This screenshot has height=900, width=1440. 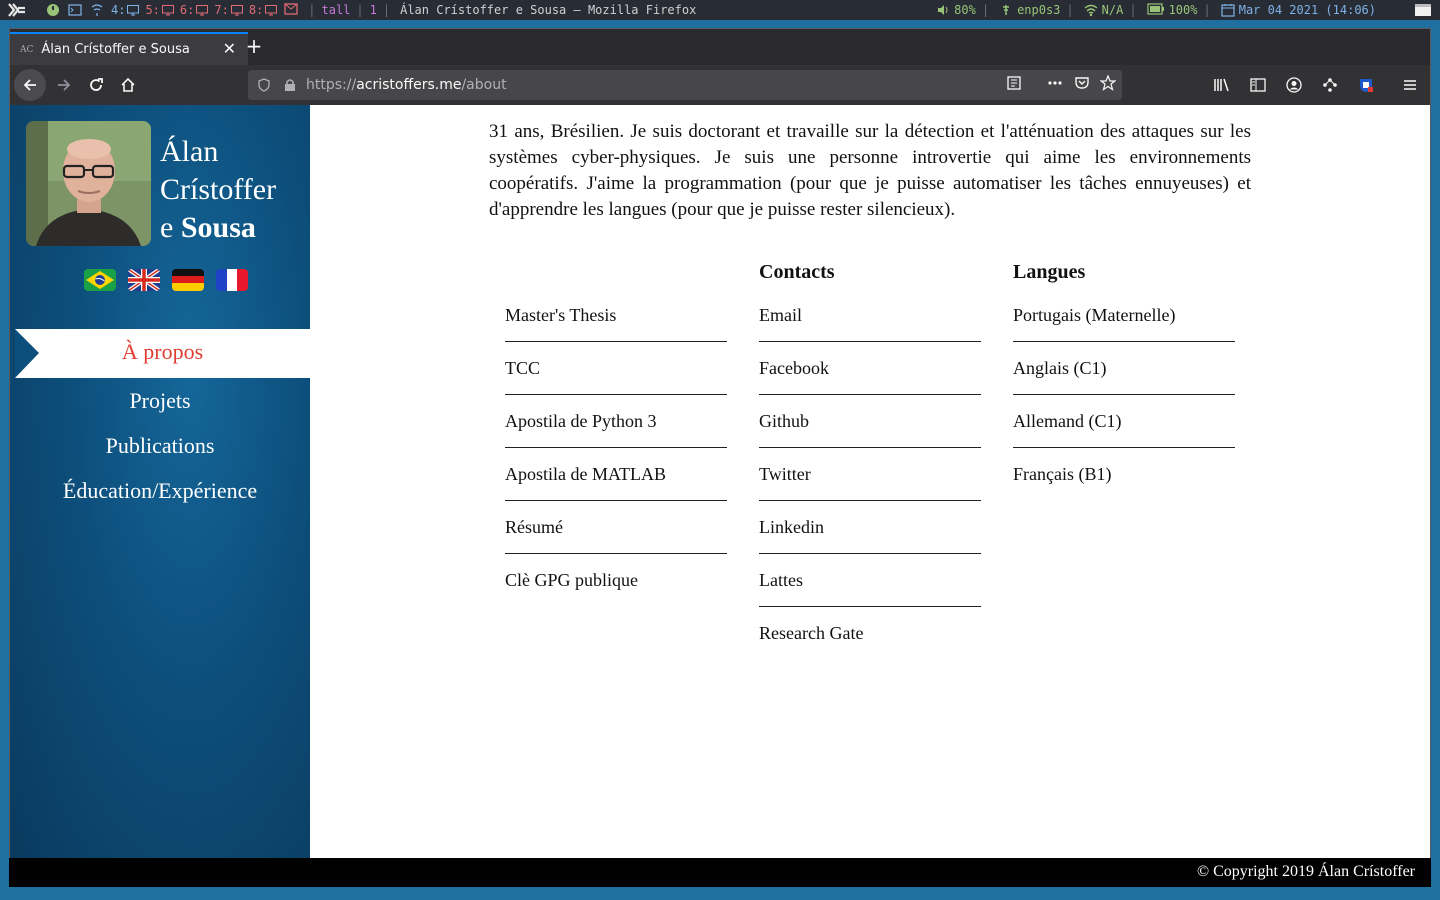 I want to click on clock: Mar 04 2021 (14:06), so click(x=1307, y=10).